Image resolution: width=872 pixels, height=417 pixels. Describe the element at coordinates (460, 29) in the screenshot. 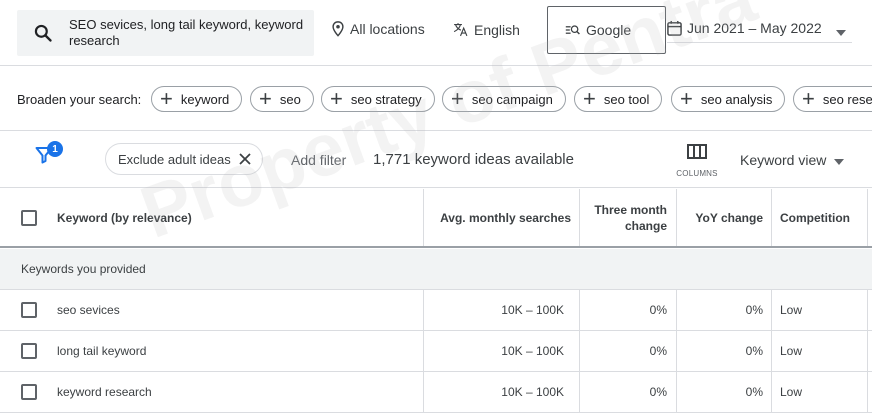

I see `translate-icon` at that location.